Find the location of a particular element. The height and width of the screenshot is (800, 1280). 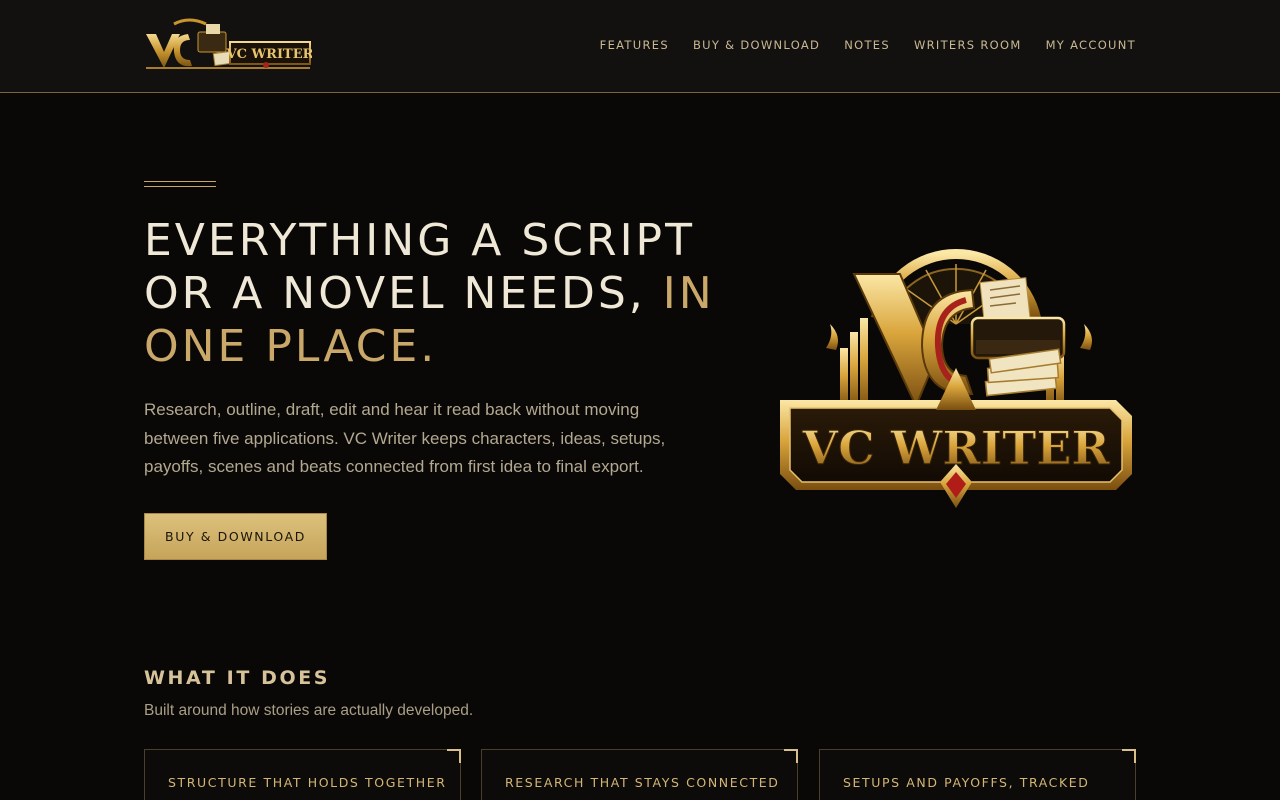

nav-my-account: MY ACCOUNT is located at coordinates (1091, 45).